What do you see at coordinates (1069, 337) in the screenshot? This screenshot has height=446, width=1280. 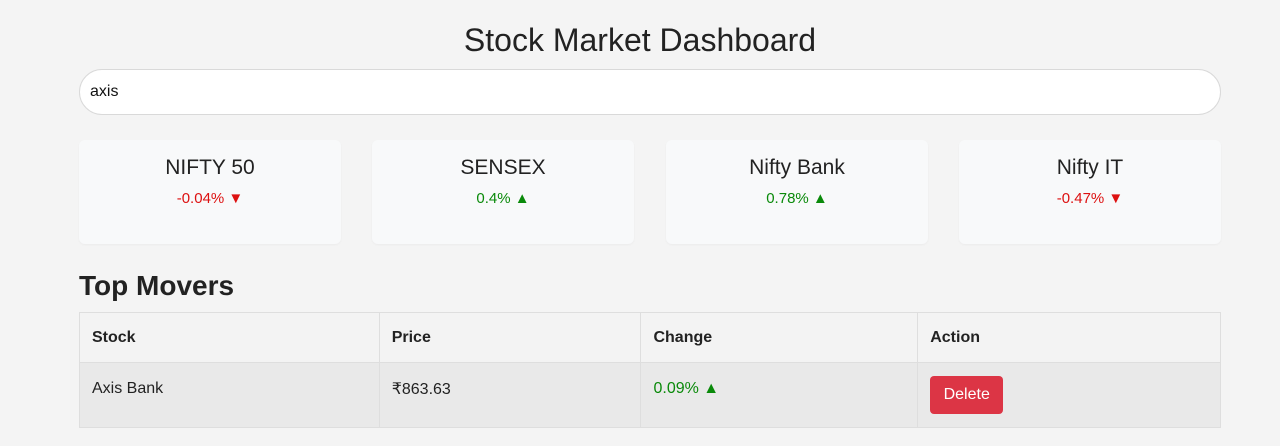 I see `column-header-action: Action` at bounding box center [1069, 337].